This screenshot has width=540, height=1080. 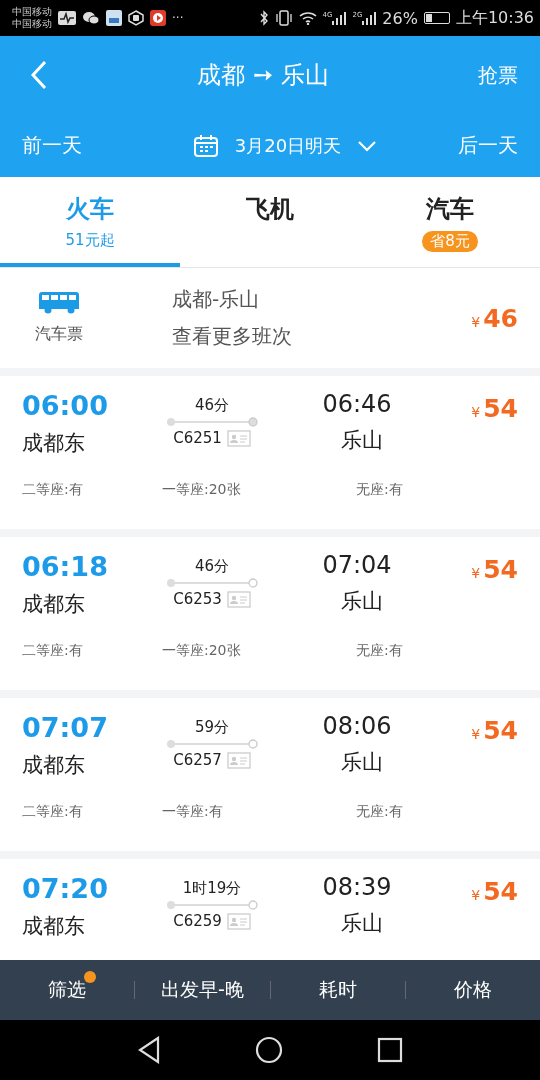 I want to click on train-number: C6251, so click(x=197, y=438).